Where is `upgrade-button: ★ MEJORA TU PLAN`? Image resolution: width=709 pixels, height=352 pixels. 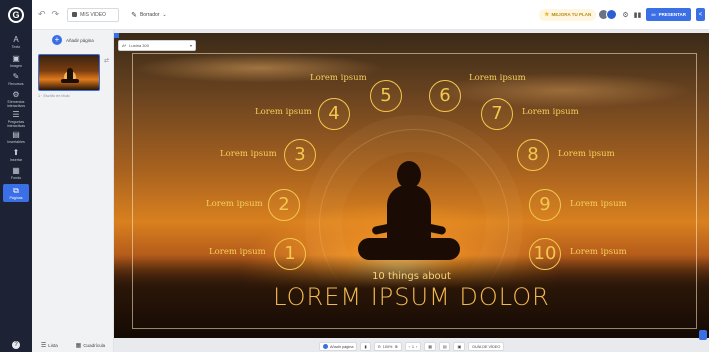 upgrade-button: ★ MEJORA TU PLAN is located at coordinates (568, 14).